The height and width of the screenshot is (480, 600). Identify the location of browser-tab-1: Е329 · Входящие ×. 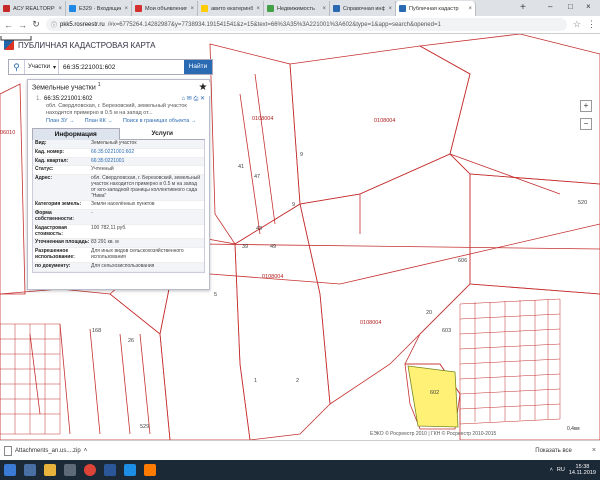
(99, 8).